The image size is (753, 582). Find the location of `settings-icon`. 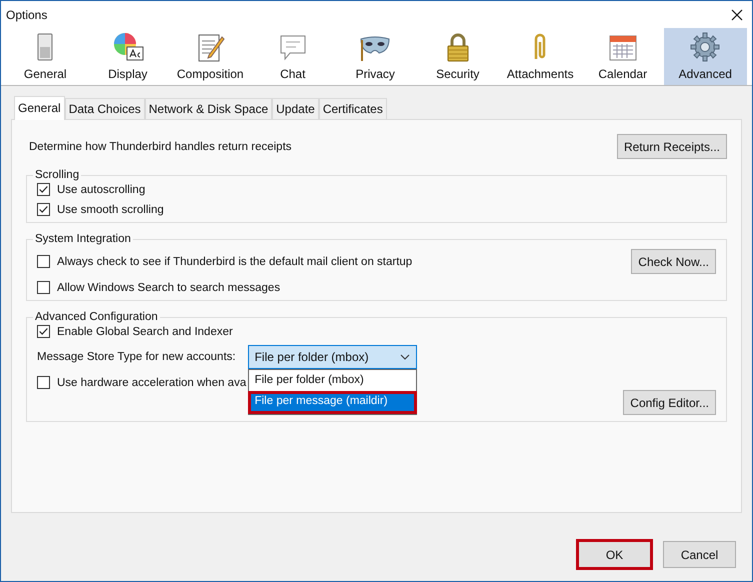

settings-icon is located at coordinates (705, 47).